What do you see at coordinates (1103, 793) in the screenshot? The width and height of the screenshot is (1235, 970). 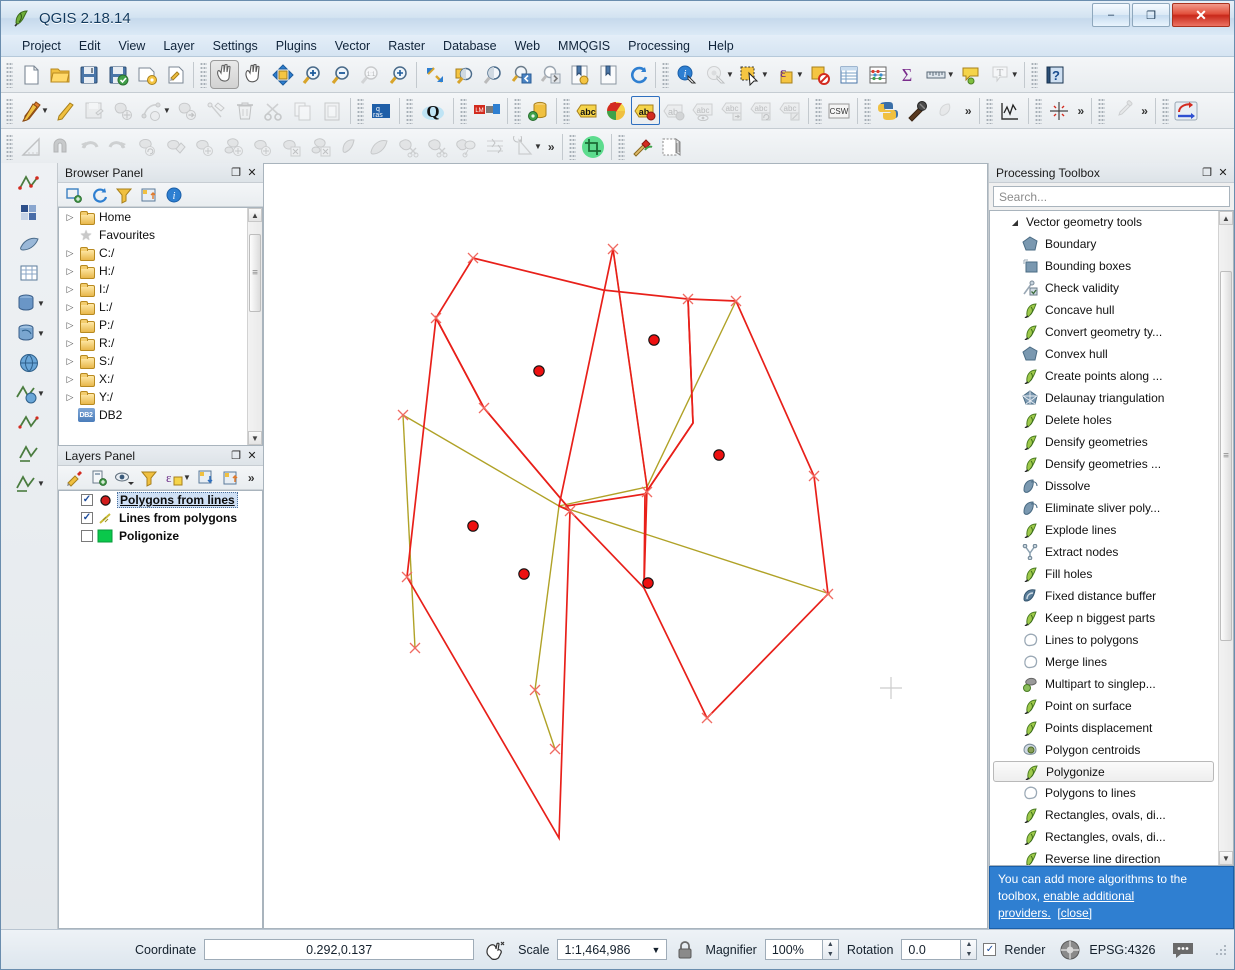 I see `toolbox-algorithm-polygons-to-lines: Polygons to lines` at bounding box center [1103, 793].